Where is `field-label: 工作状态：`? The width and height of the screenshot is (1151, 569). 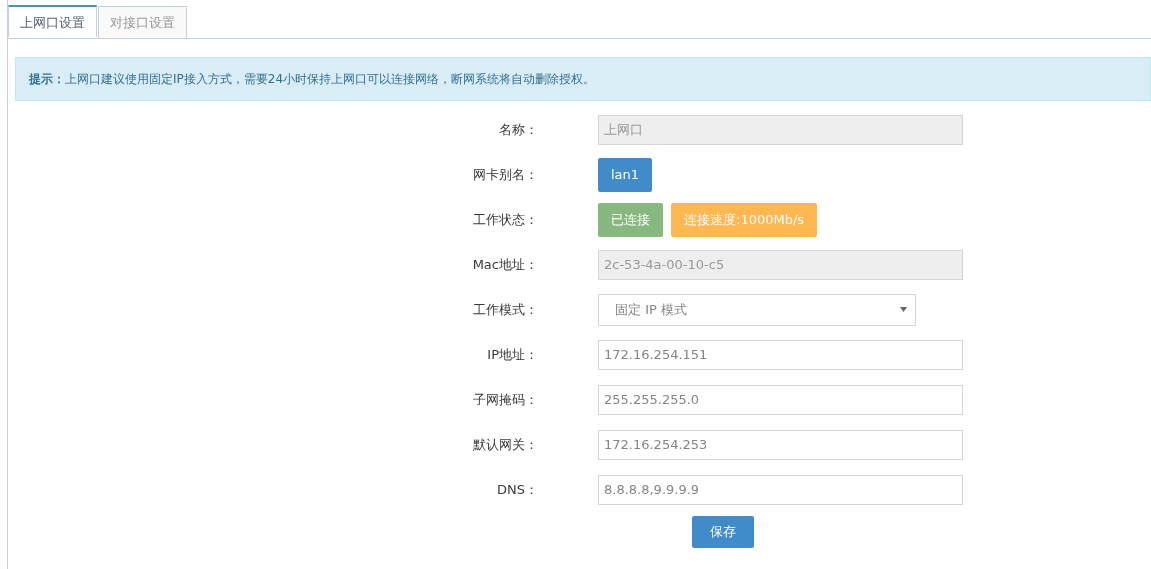
field-label: 工作状态： is located at coordinates (505, 219).